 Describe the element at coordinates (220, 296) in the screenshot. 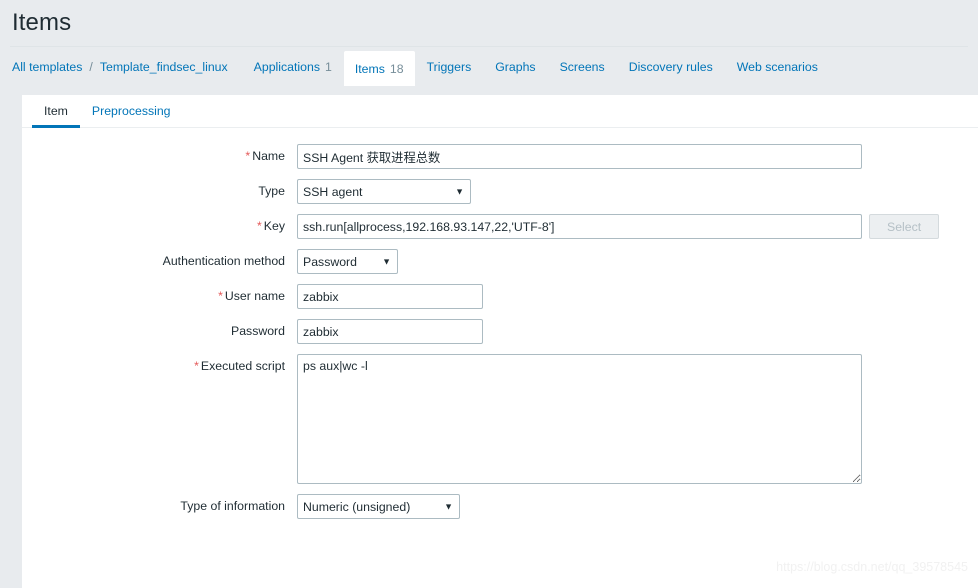

I see `required-marker-user-name: *` at that location.